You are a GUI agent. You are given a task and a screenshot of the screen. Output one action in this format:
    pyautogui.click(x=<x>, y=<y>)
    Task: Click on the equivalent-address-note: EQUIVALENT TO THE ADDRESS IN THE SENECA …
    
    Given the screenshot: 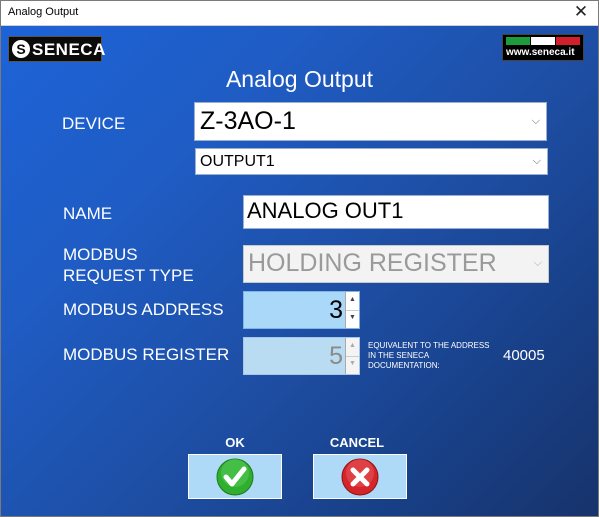 What is the action you would take?
    pyautogui.click(x=429, y=355)
    